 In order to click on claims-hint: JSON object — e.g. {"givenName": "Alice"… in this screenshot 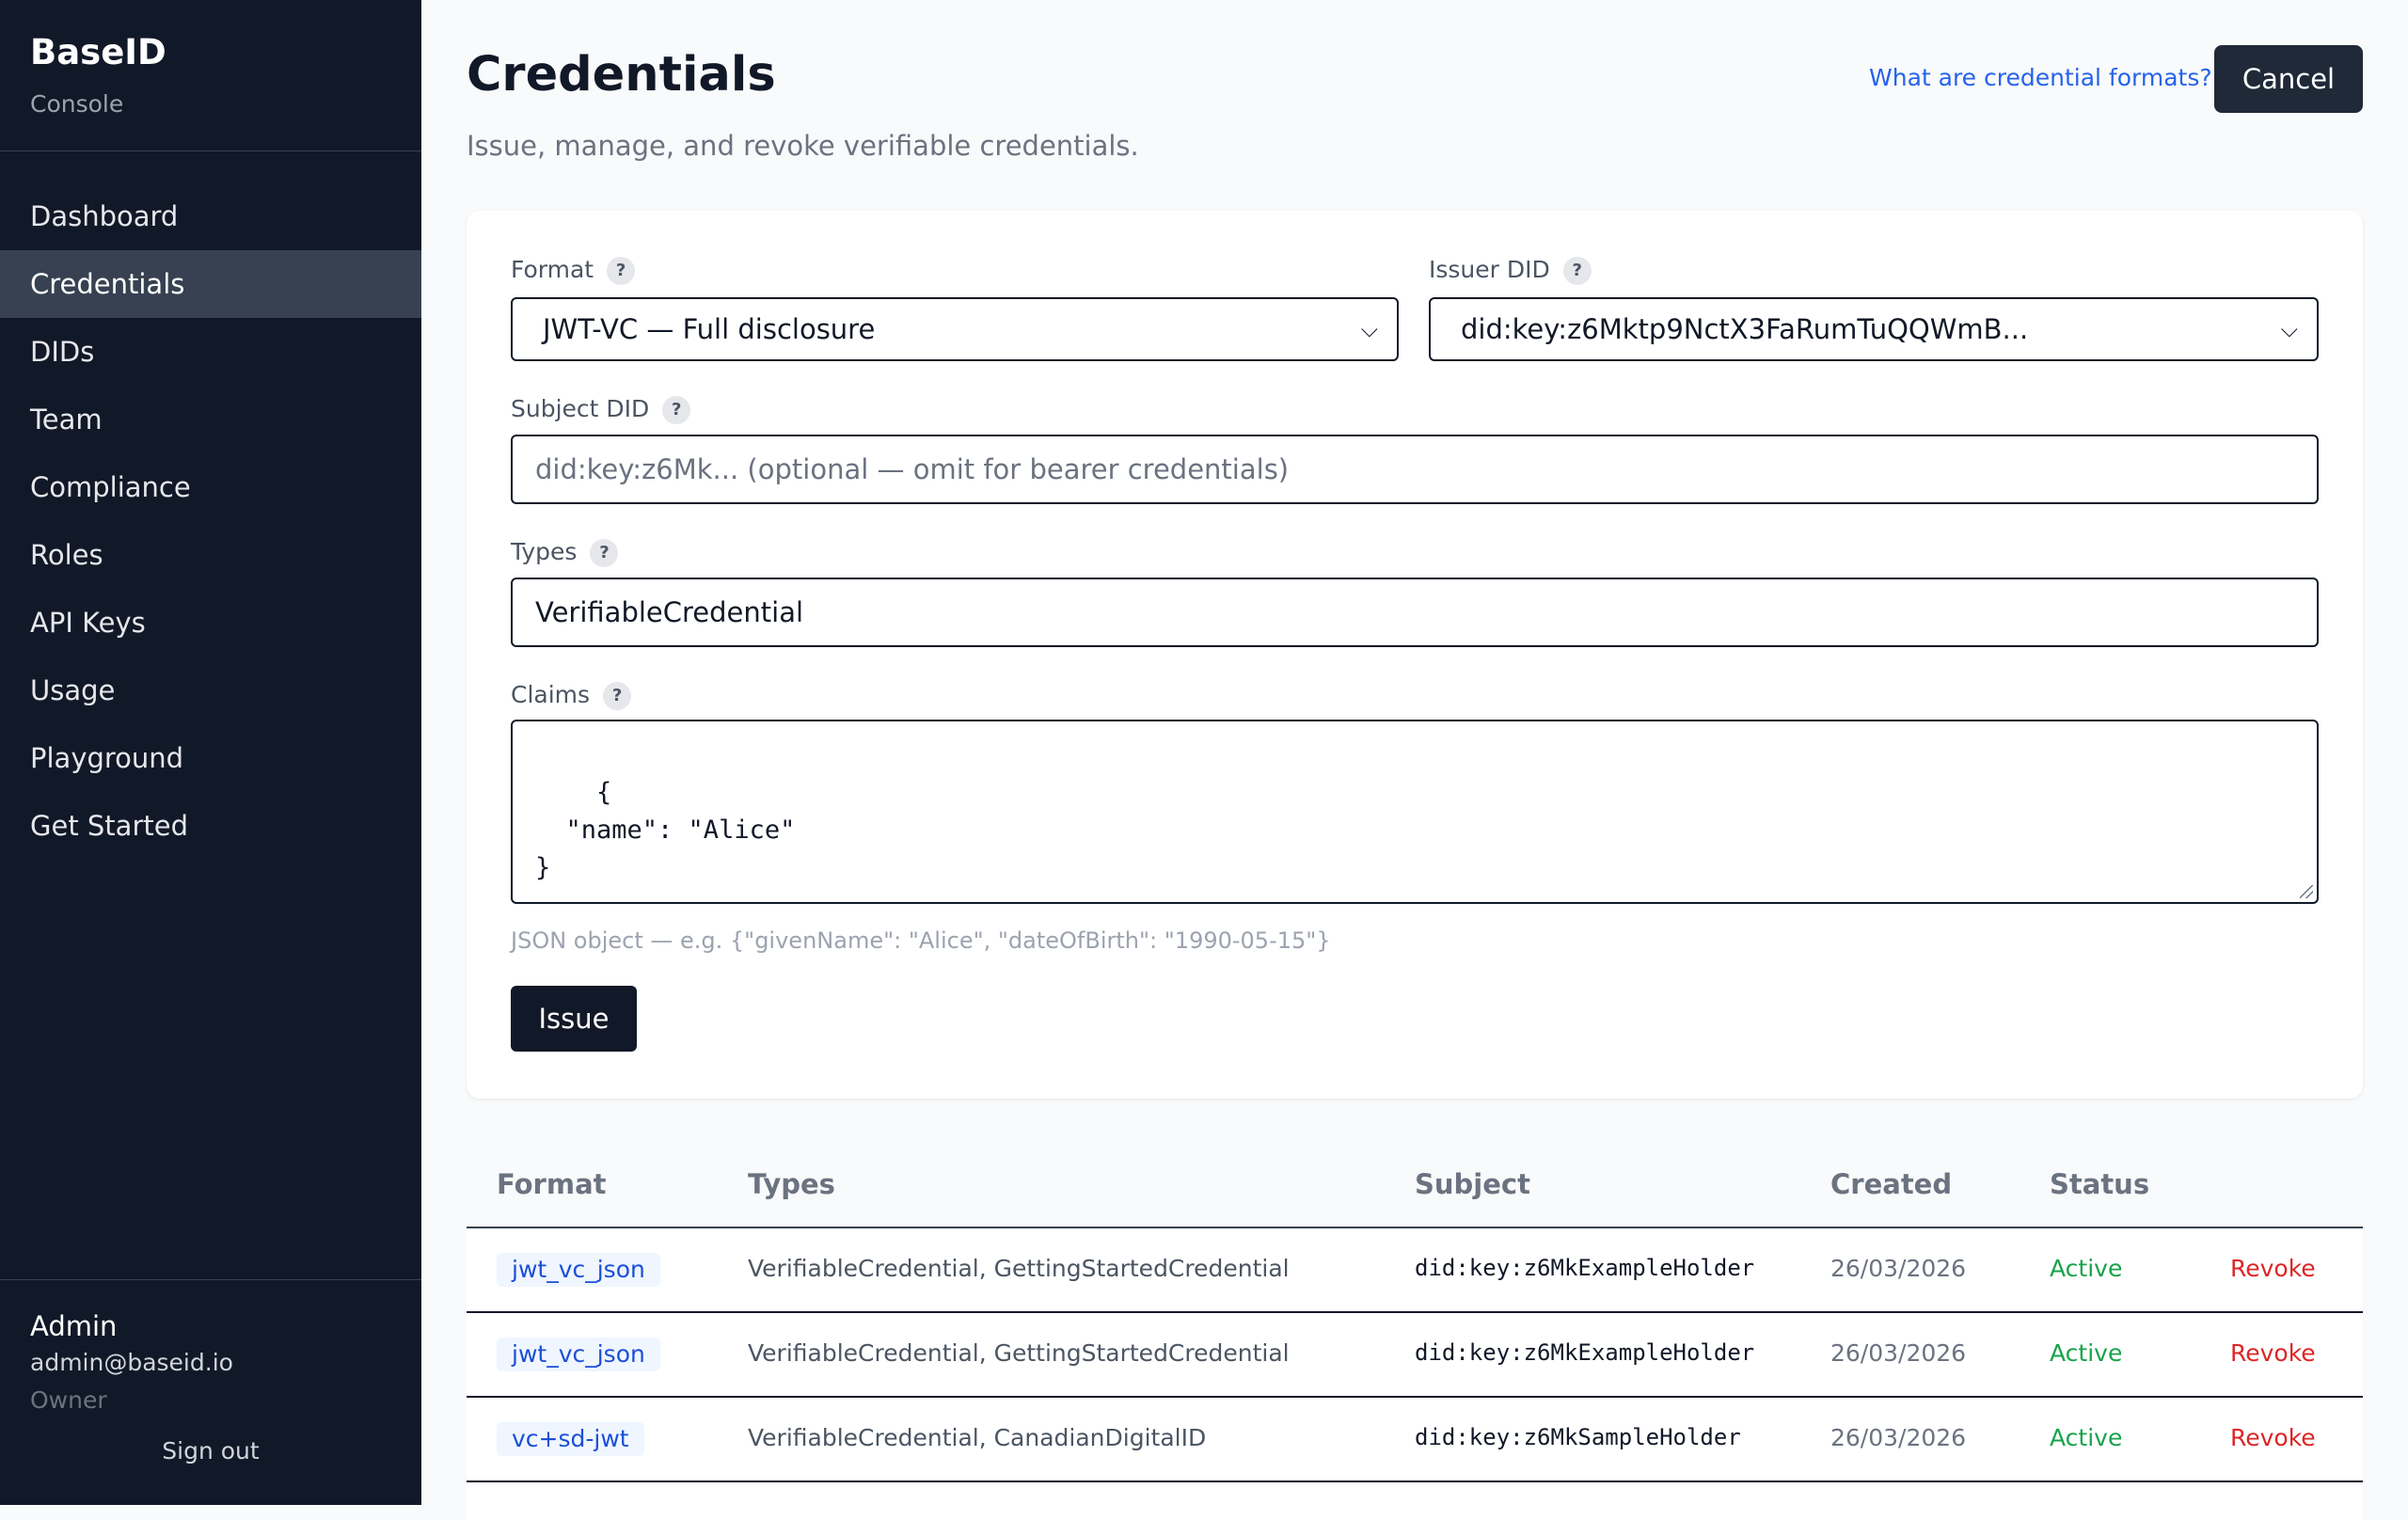, I will do `click(921, 940)`.